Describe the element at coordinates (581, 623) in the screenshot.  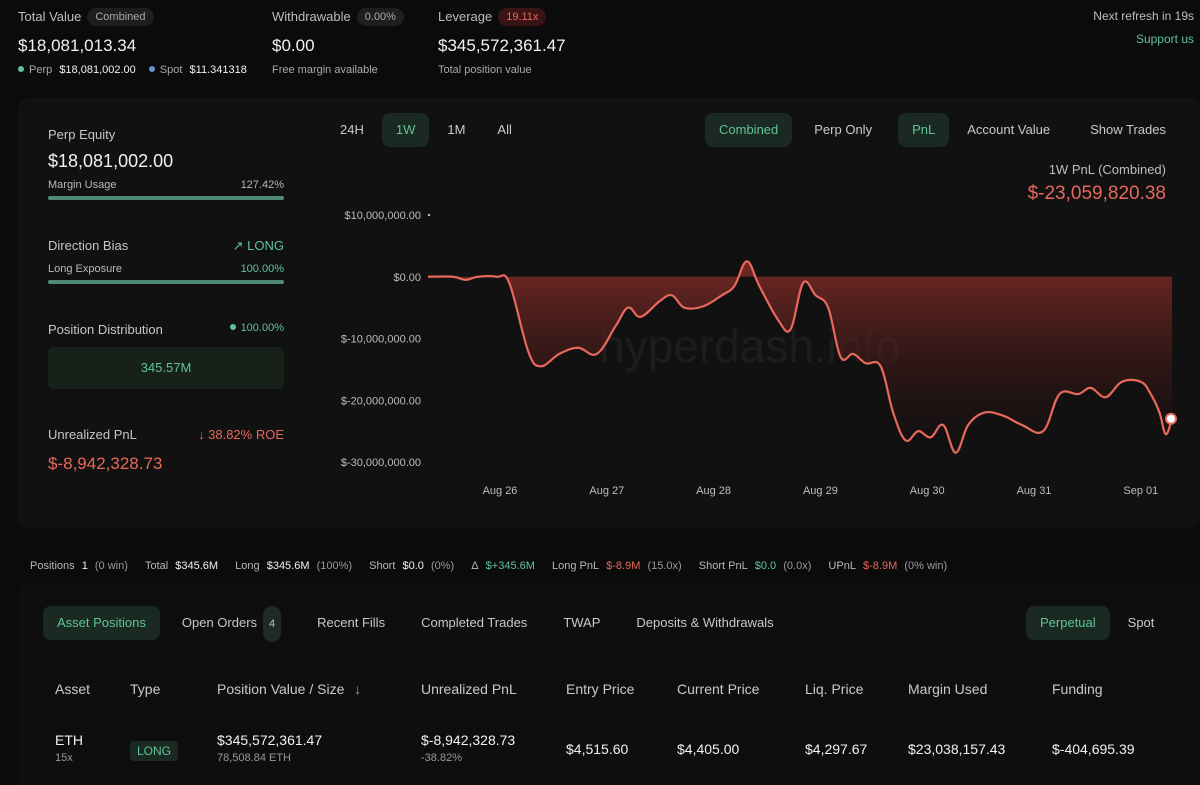
I see `tab-twap: TWAP` at that location.